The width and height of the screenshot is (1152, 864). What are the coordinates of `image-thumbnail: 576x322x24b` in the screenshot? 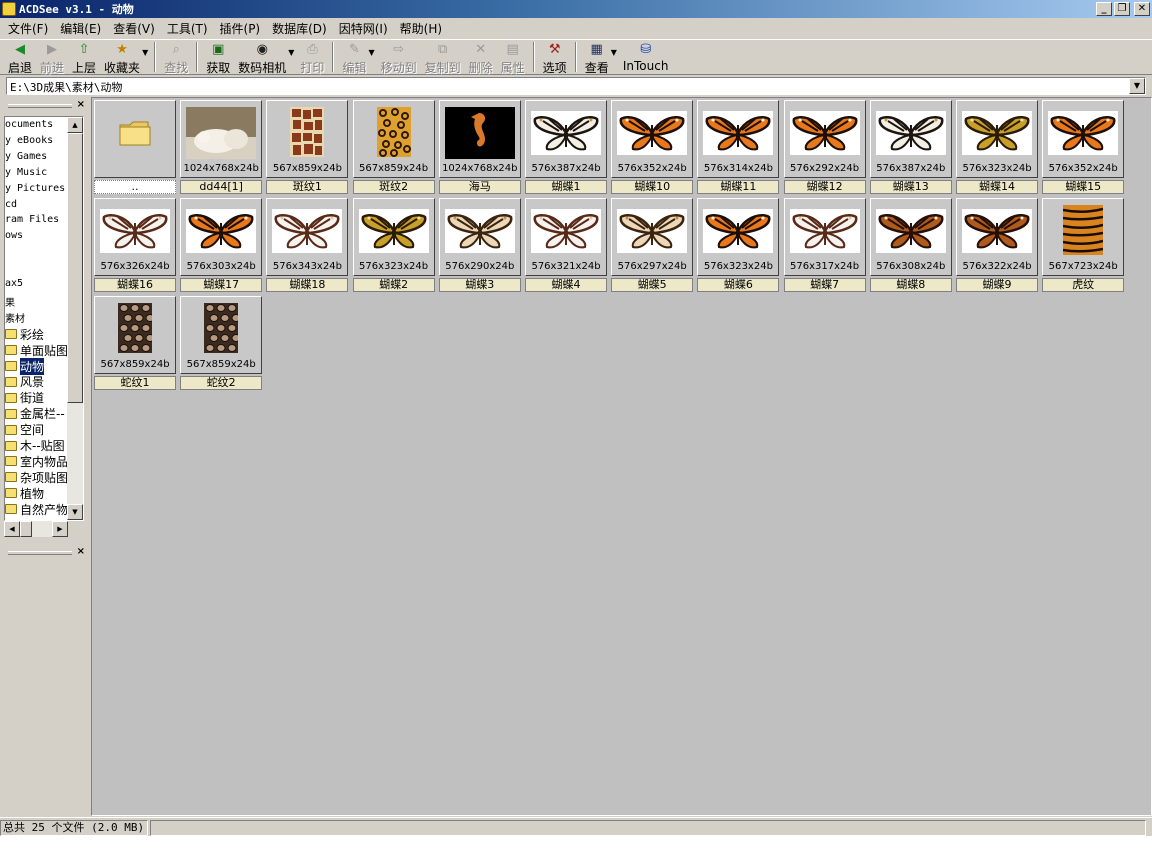 It's located at (997, 237).